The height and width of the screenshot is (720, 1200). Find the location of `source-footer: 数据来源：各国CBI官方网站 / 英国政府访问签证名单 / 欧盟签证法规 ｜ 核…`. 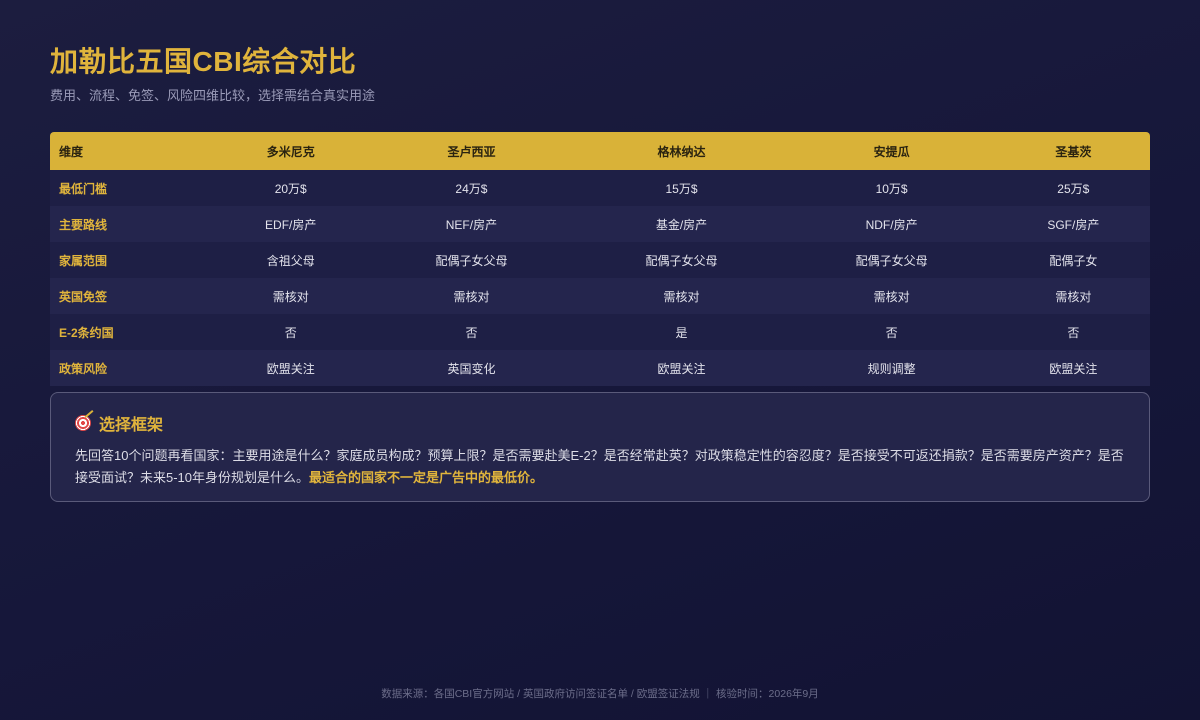

source-footer: 数据来源：各国CBI官方网站 / 英国政府访问签证名单 / 欧盟签证法规 ｜ 核… is located at coordinates (600, 694).